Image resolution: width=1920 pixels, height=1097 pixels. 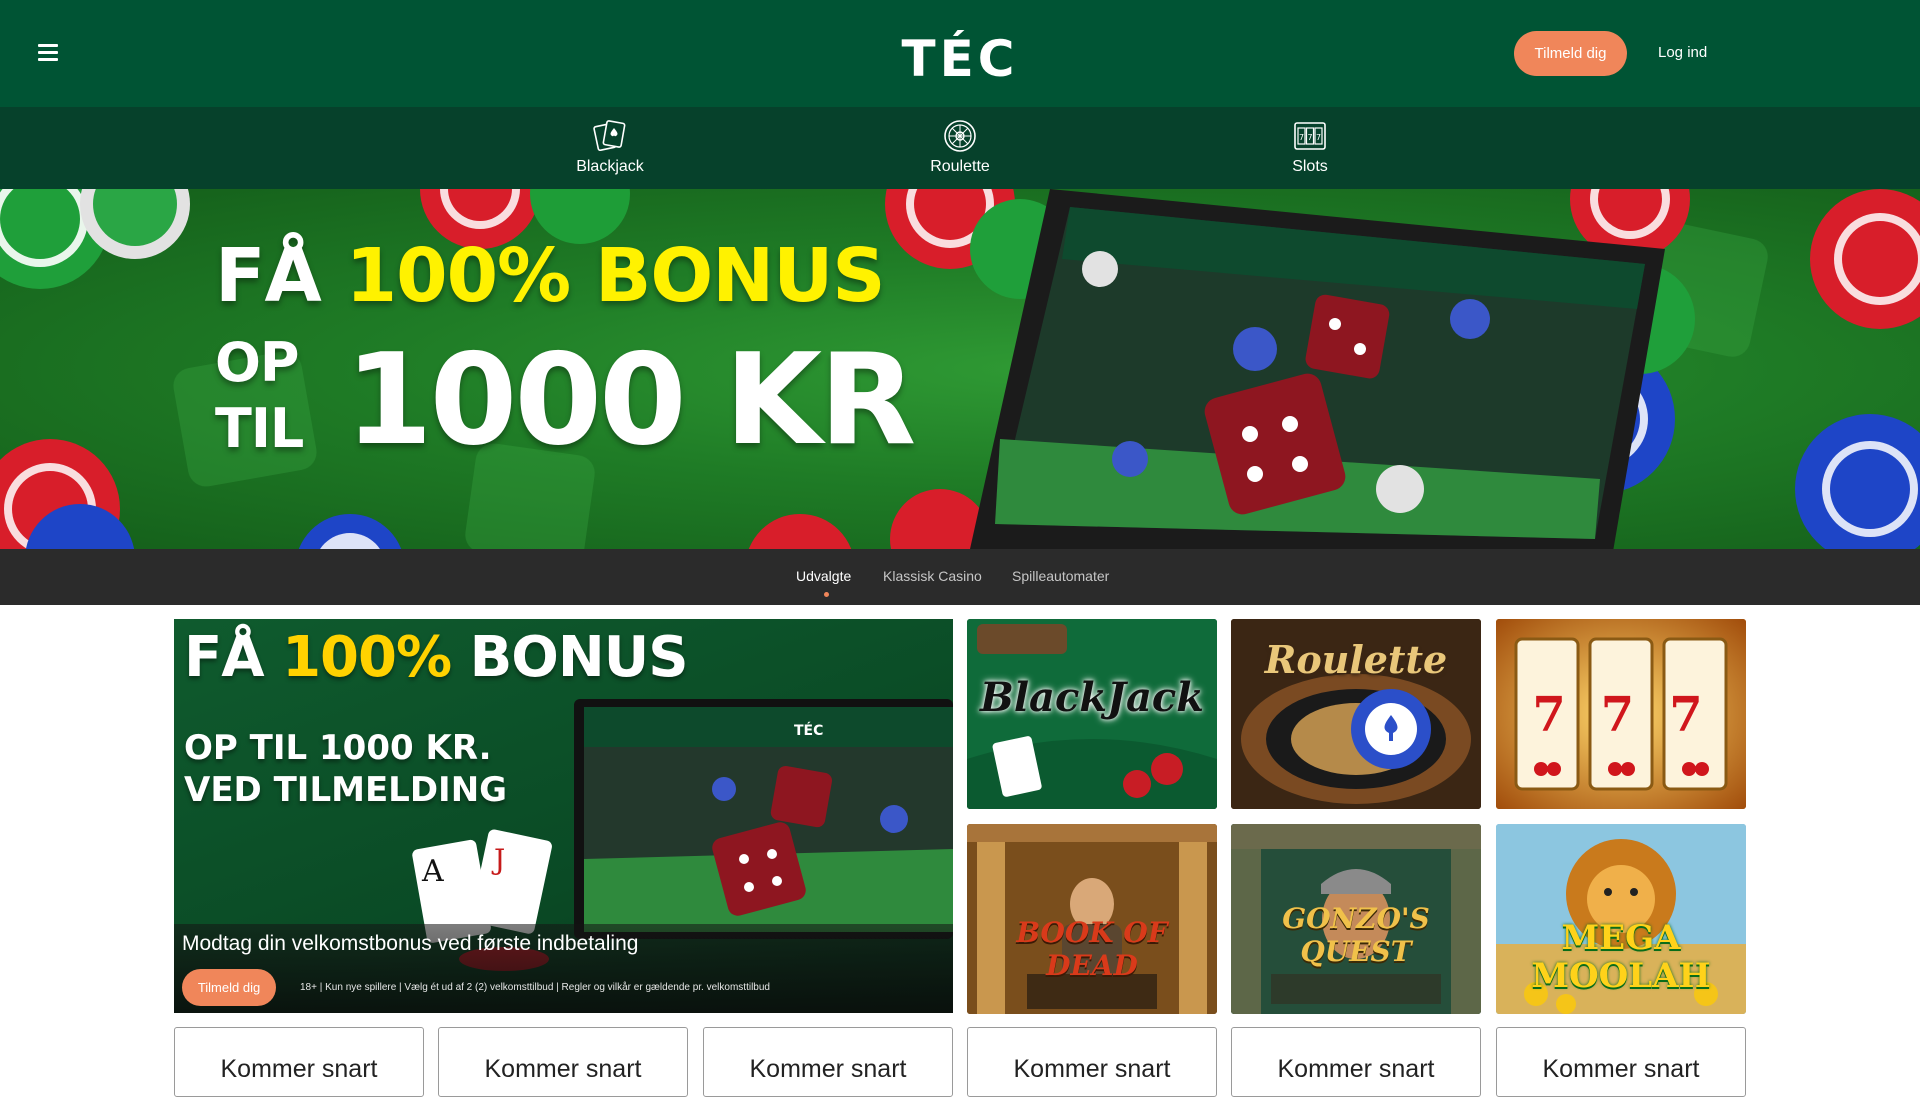 I want to click on logo-text: TÉC, so click(x=960, y=55).